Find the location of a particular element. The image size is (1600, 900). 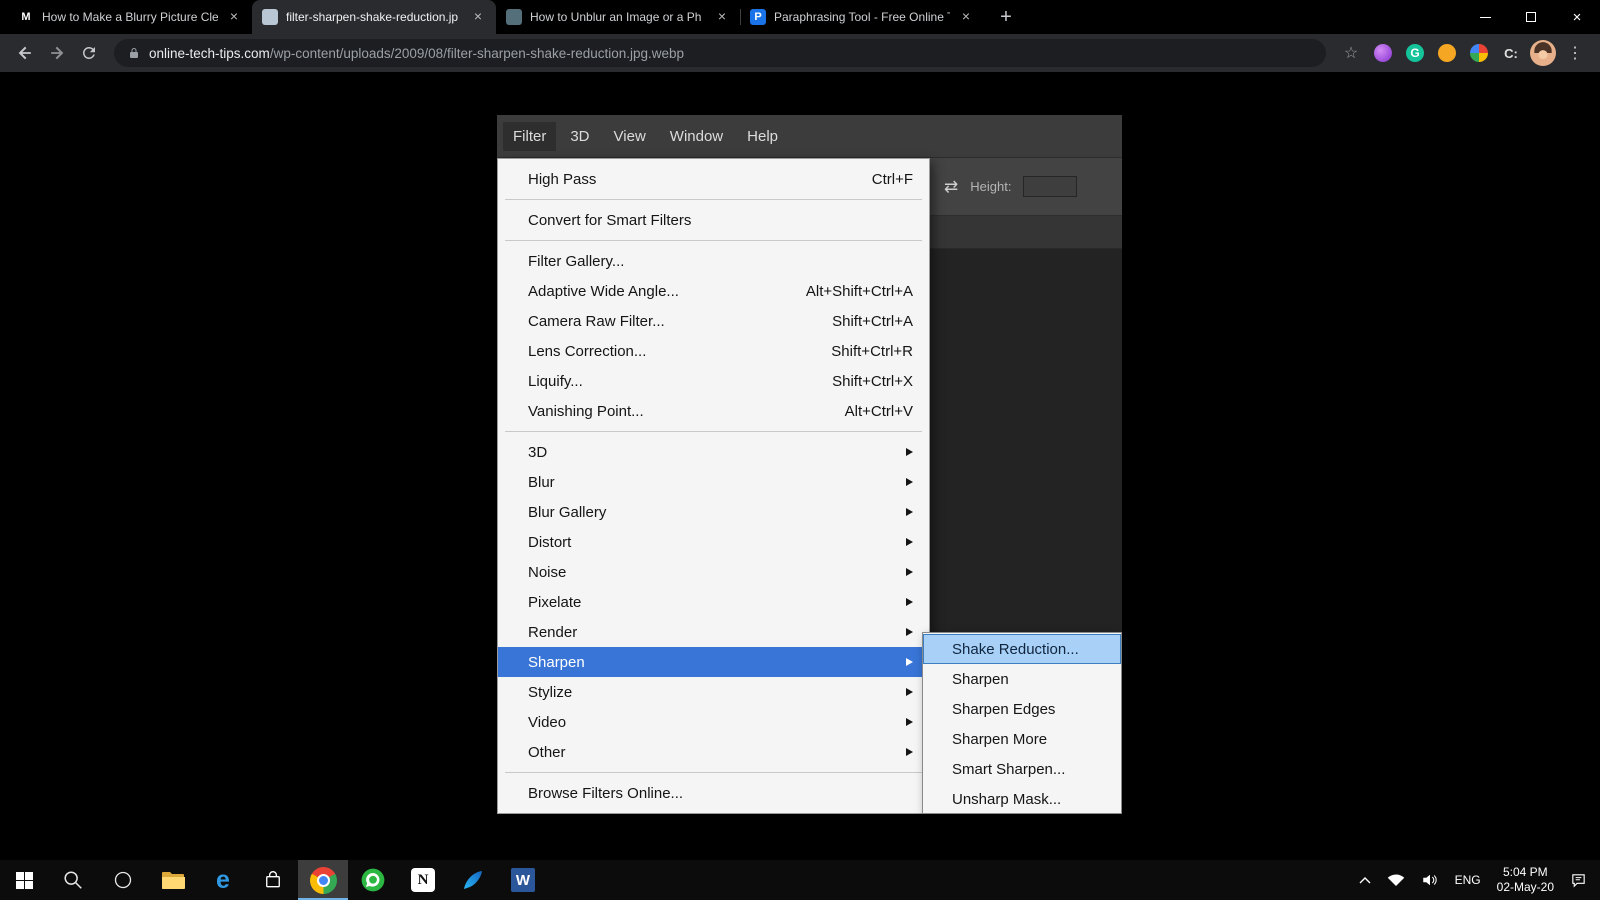

filter-menu-item: Noise is located at coordinates (713, 572).